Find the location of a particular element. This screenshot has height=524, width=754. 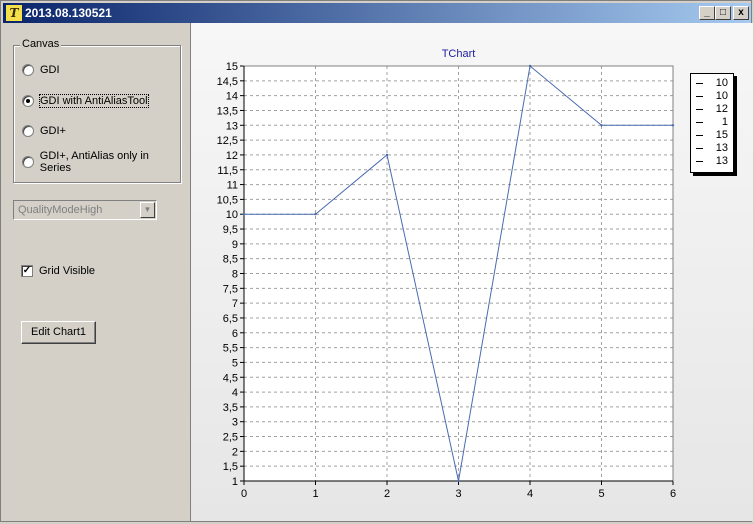

maximize-button: □ is located at coordinates (723, 13).